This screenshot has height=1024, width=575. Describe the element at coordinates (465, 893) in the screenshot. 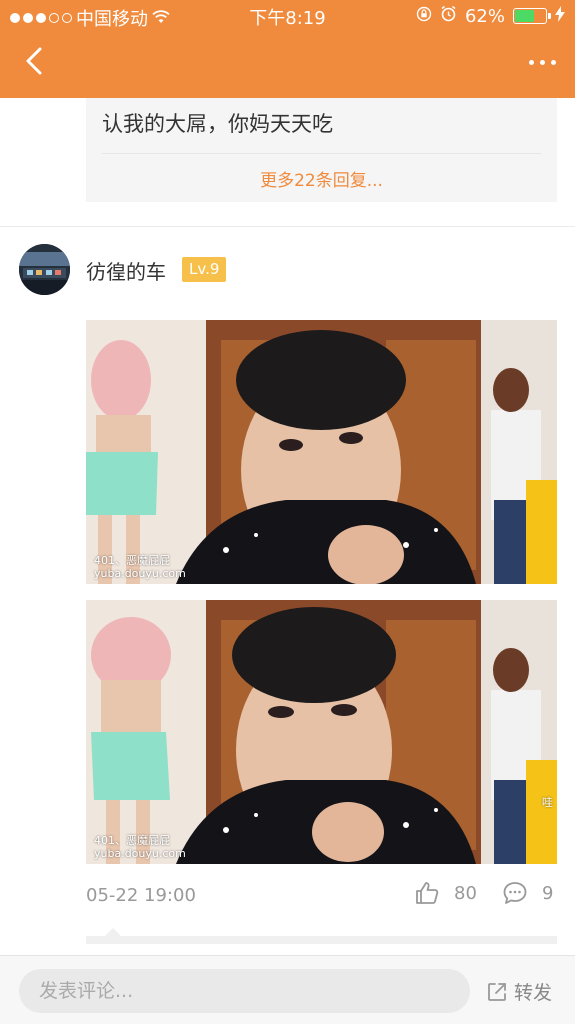

I see `like-count: 80` at that location.